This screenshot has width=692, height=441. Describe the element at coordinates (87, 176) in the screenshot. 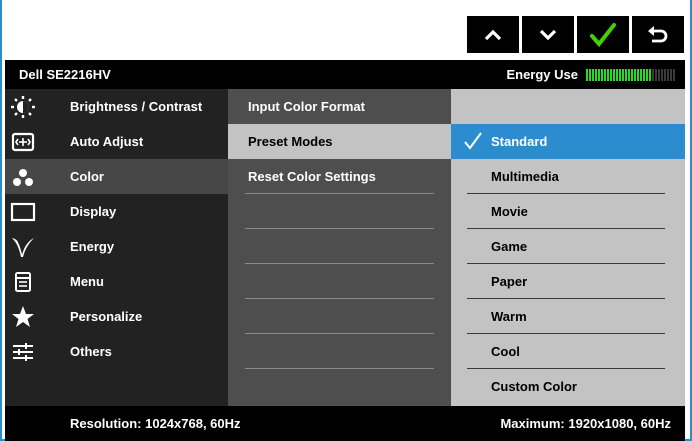

I see `menu-item-label: Color` at that location.